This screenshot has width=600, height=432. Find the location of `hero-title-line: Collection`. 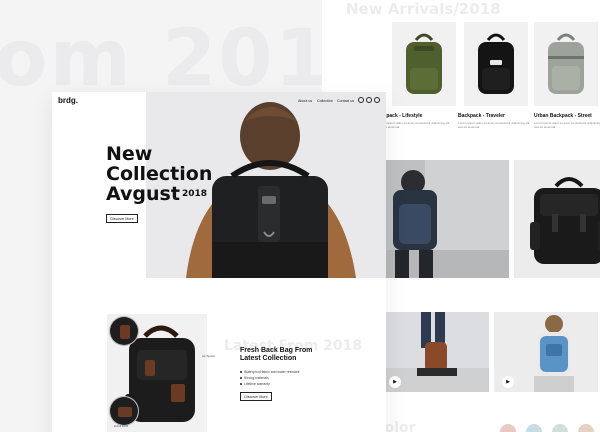

hero-title-line: Collection is located at coordinates (159, 174).